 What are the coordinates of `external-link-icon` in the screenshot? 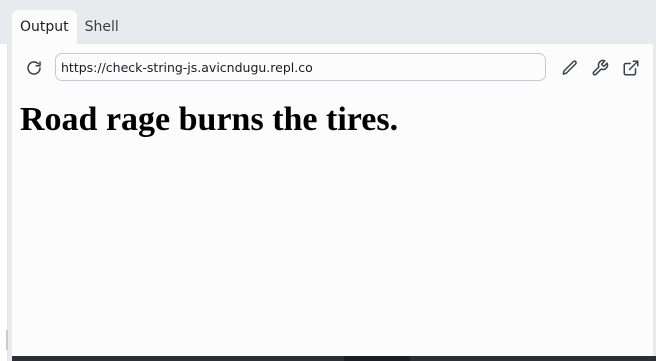 It's located at (631, 68).